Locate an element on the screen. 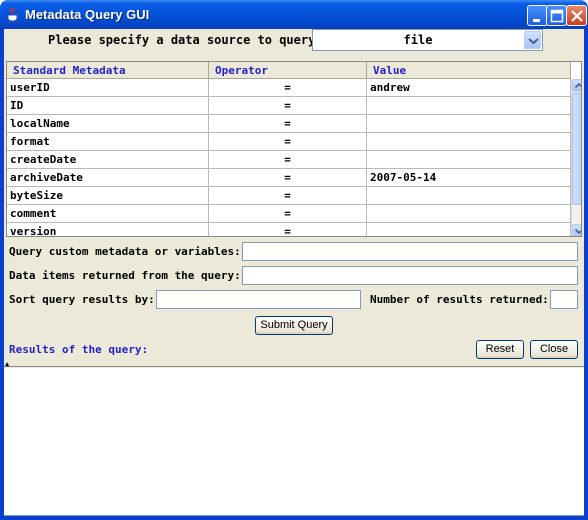 Image resolution: width=588 pixels, height=520 pixels. sort-by-label: Sort query results by: is located at coordinates (82, 299).